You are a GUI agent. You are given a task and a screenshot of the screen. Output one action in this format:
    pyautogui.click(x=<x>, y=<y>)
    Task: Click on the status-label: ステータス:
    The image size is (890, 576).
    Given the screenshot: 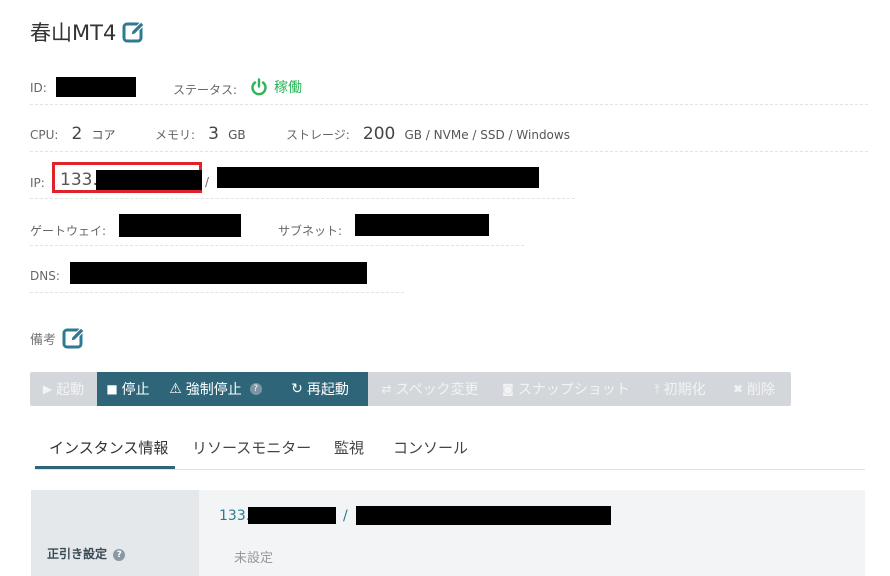 What is the action you would take?
    pyautogui.click(x=205, y=90)
    